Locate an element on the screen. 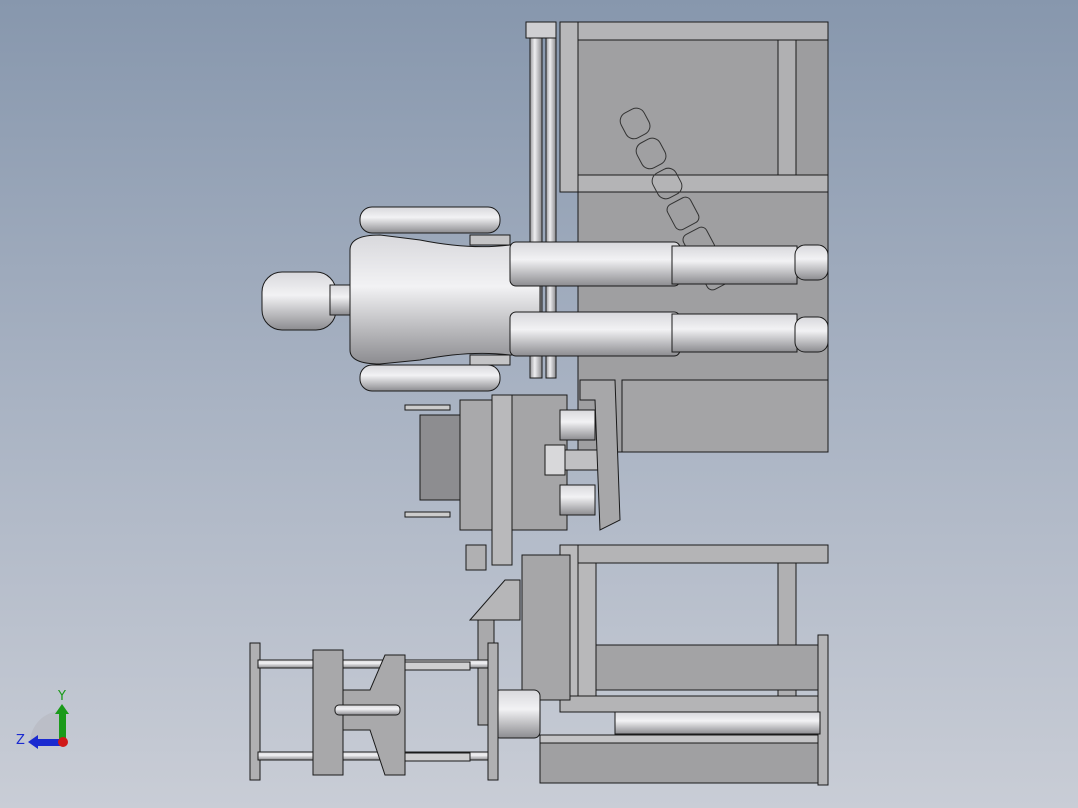  lower-frame is located at coordinates (648, 665).